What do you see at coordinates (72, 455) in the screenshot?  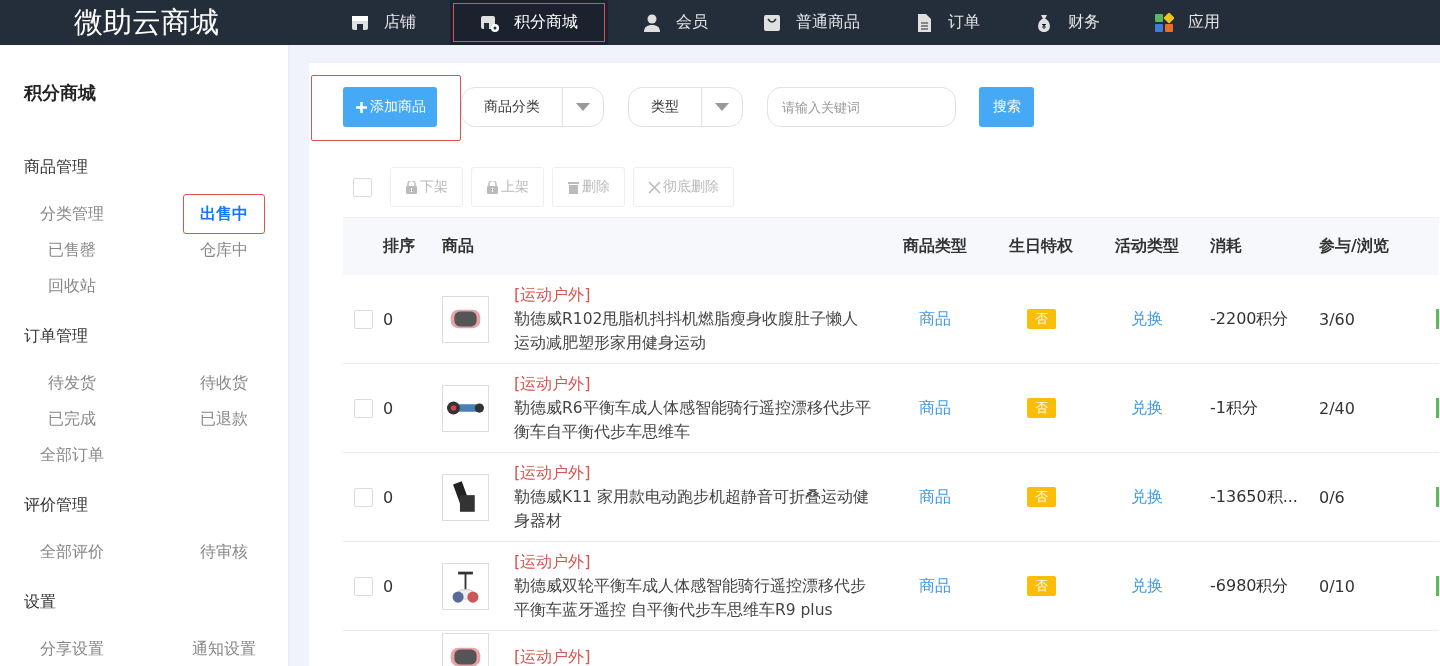 I see `sidebar-item: 全部订单` at bounding box center [72, 455].